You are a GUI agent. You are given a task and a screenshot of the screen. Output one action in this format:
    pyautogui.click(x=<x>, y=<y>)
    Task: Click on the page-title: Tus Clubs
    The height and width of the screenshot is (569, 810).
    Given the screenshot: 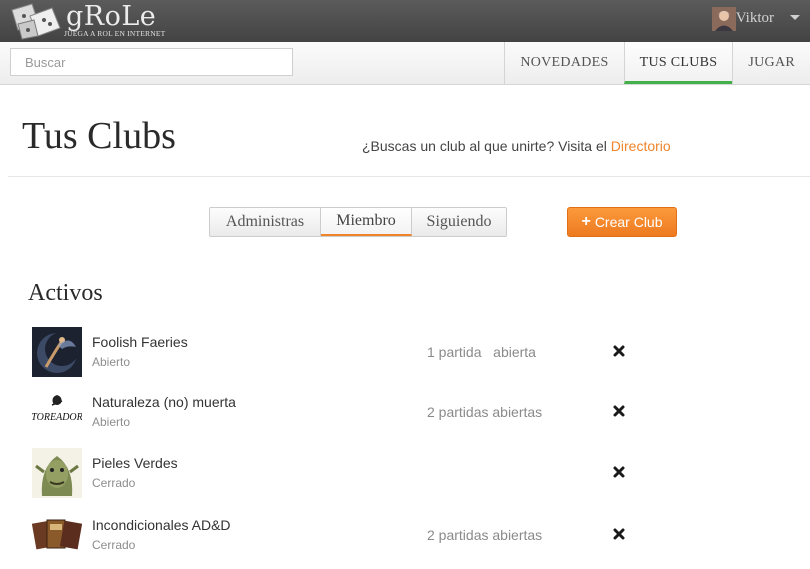 What is the action you would take?
    pyautogui.click(x=99, y=136)
    